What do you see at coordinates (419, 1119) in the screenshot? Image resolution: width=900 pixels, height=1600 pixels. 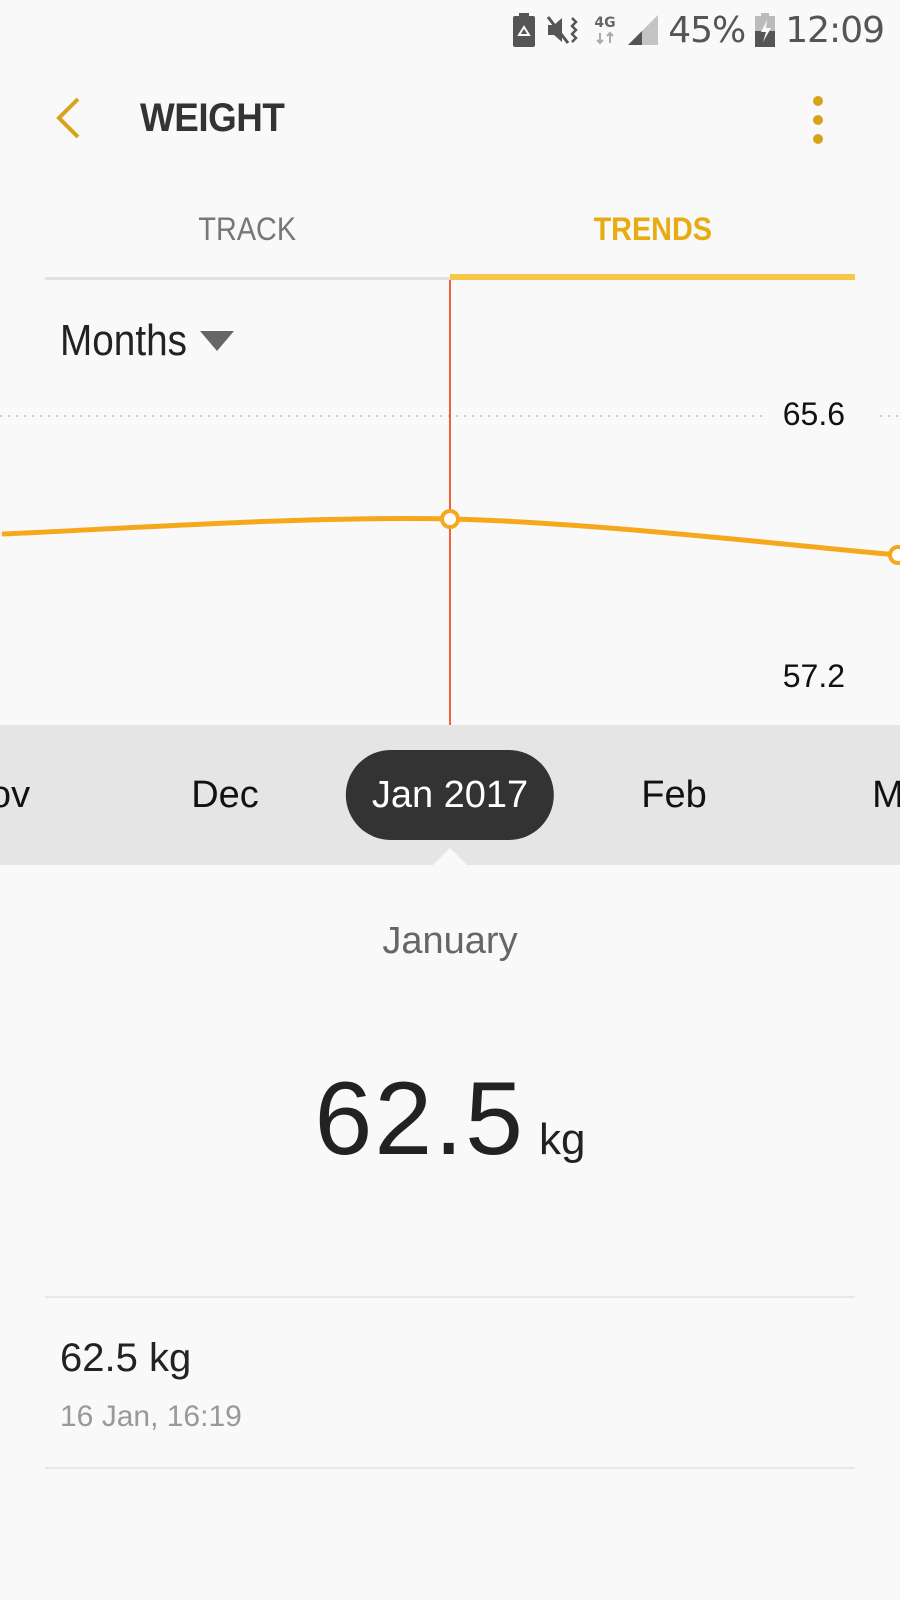 I see `summary-weight: 62.5` at bounding box center [419, 1119].